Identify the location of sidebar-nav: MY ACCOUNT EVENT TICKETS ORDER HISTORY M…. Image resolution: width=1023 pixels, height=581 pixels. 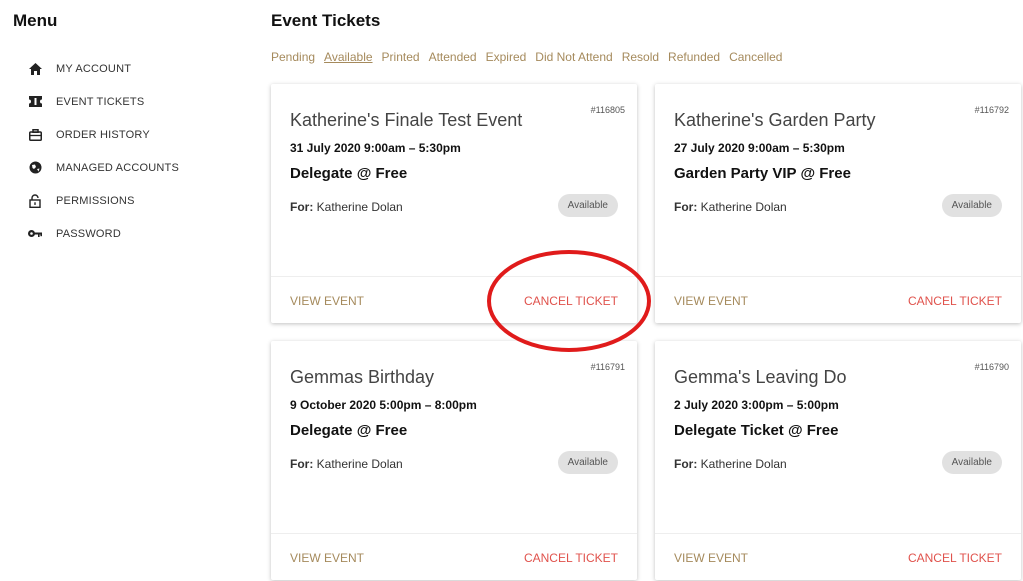
(103, 151).